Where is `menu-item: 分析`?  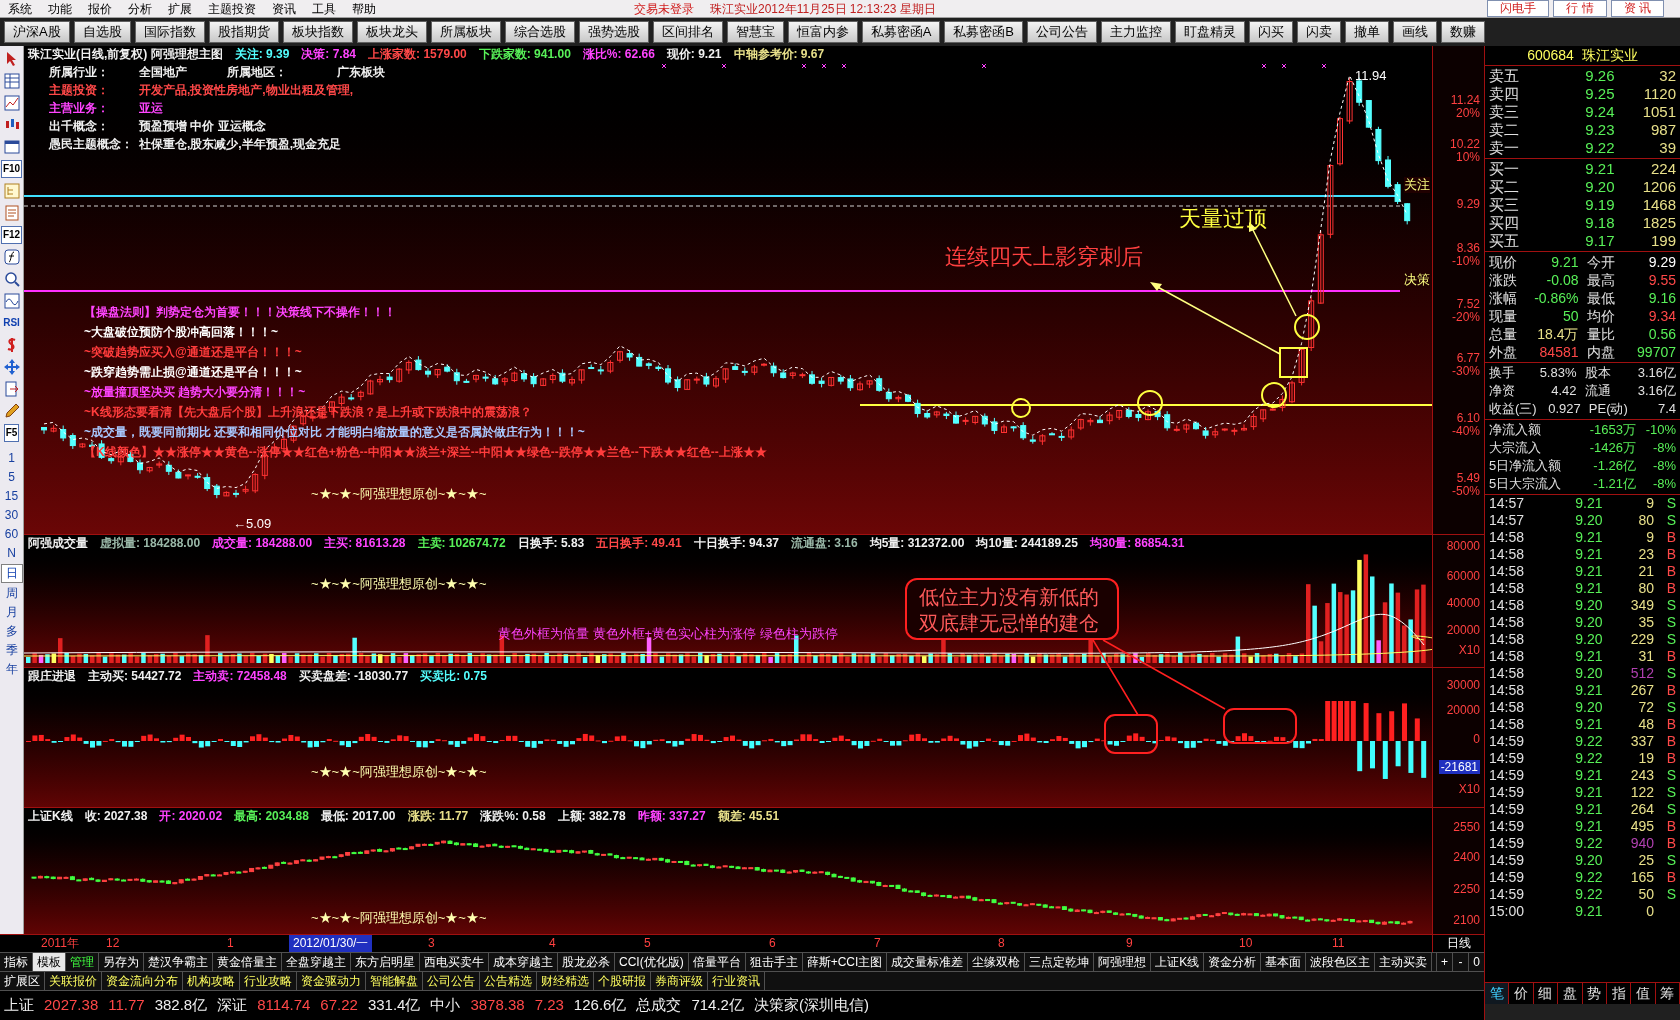
menu-item: 分析 is located at coordinates (140, 9).